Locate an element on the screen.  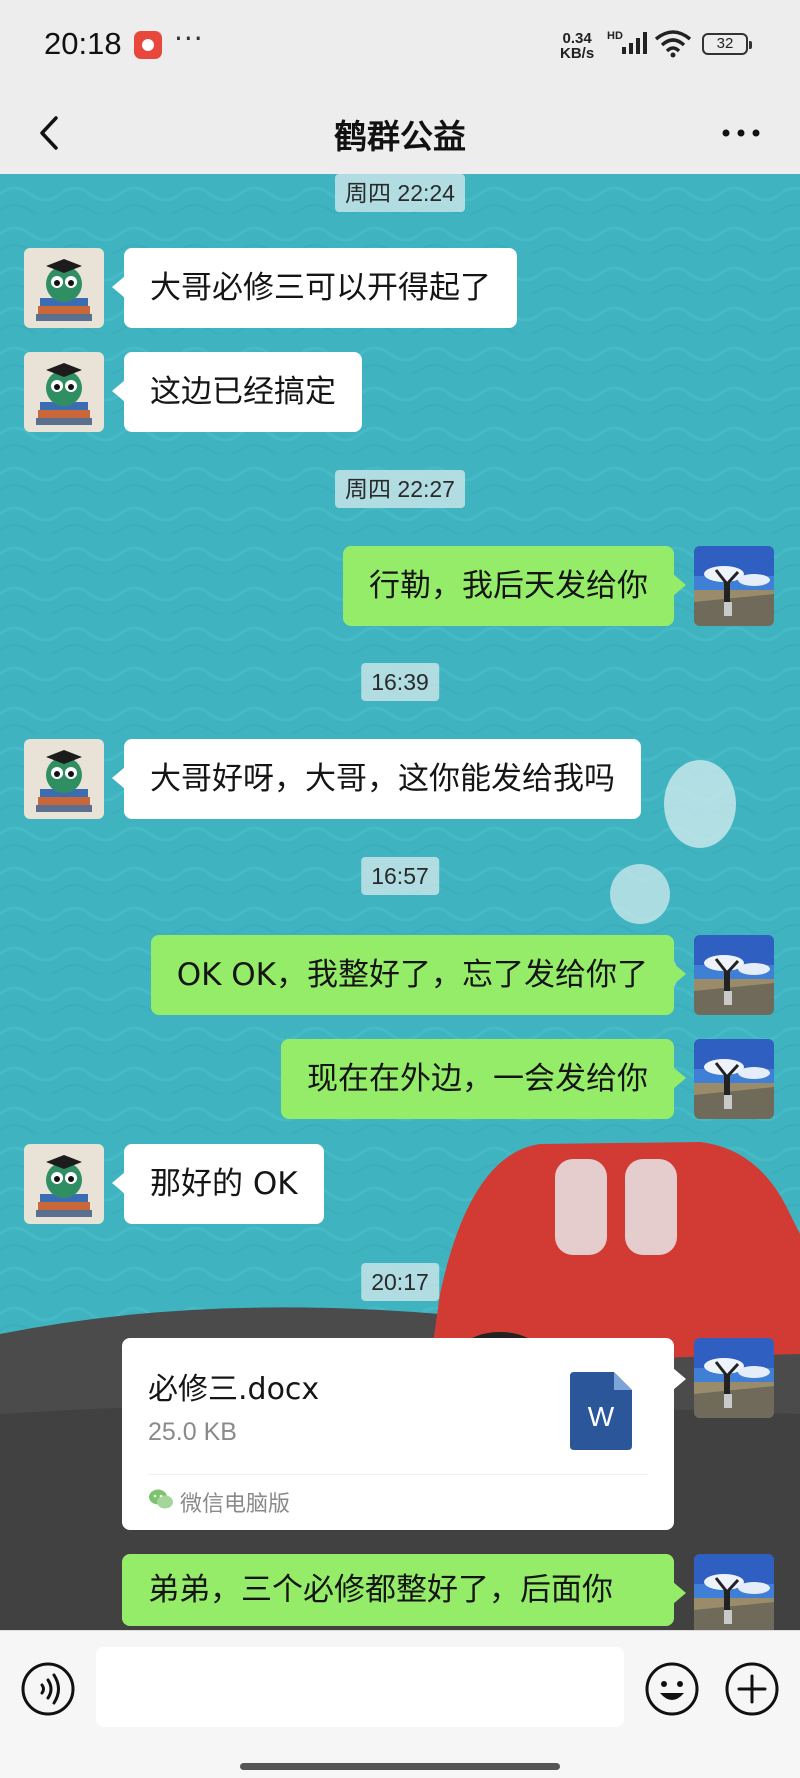
emoji-icon is located at coordinates (672, 1689).